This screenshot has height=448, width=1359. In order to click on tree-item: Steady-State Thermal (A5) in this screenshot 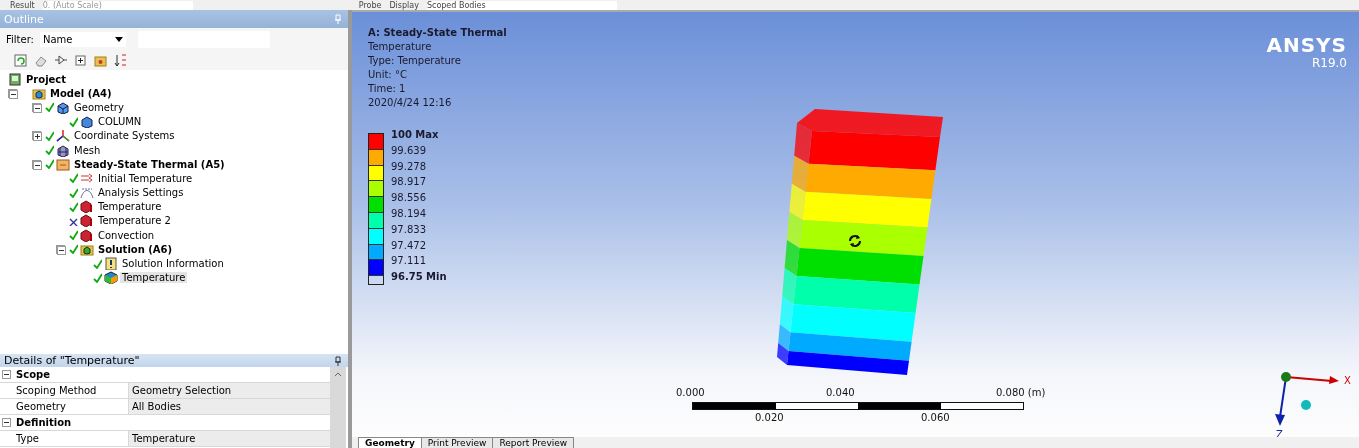, I will do `click(149, 164)`.